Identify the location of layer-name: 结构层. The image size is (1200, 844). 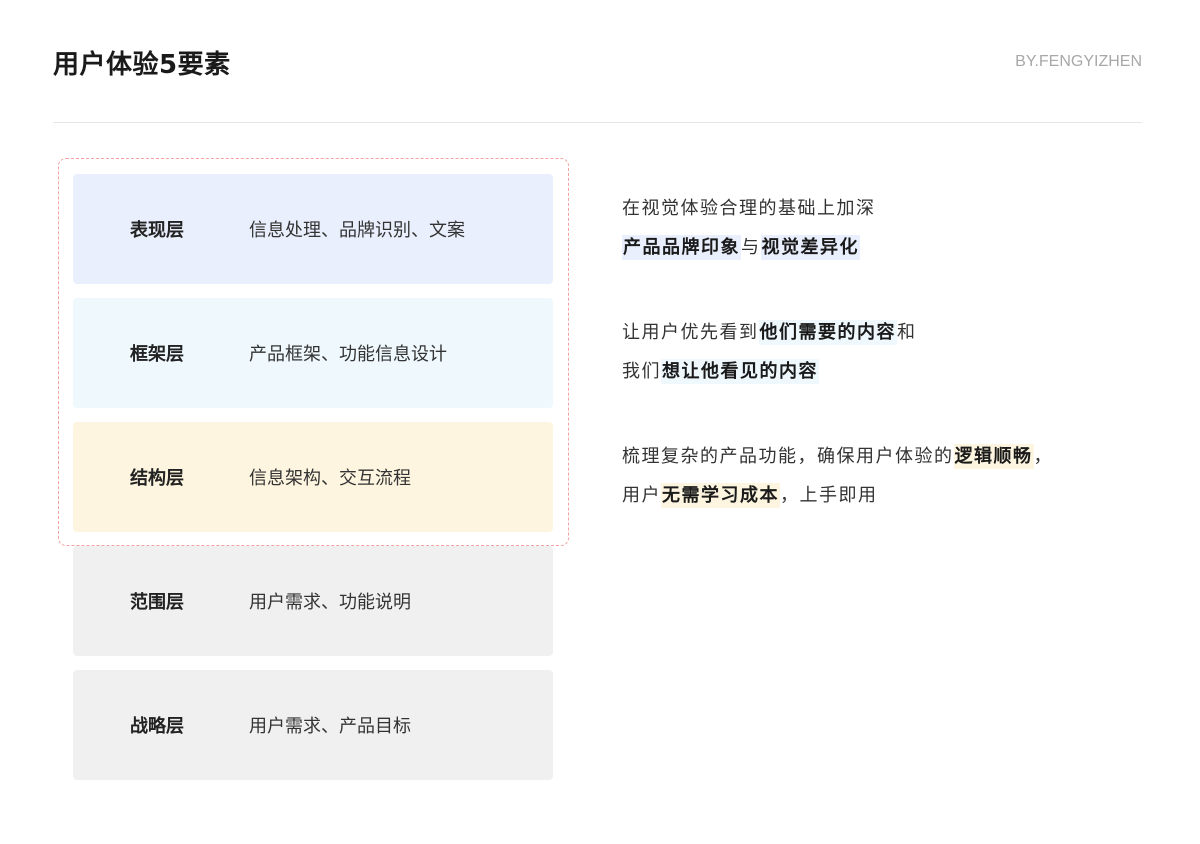
(157, 478).